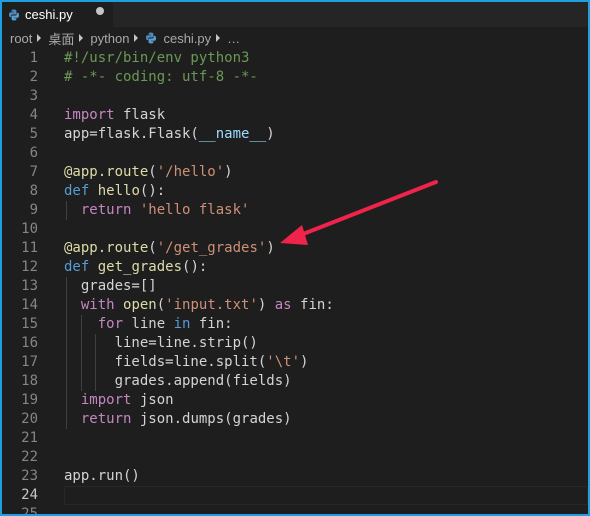 This screenshot has width=590, height=516. Describe the element at coordinates (295, 191) in the screenshot. I see `code-line: 8 def hello():` at that location.